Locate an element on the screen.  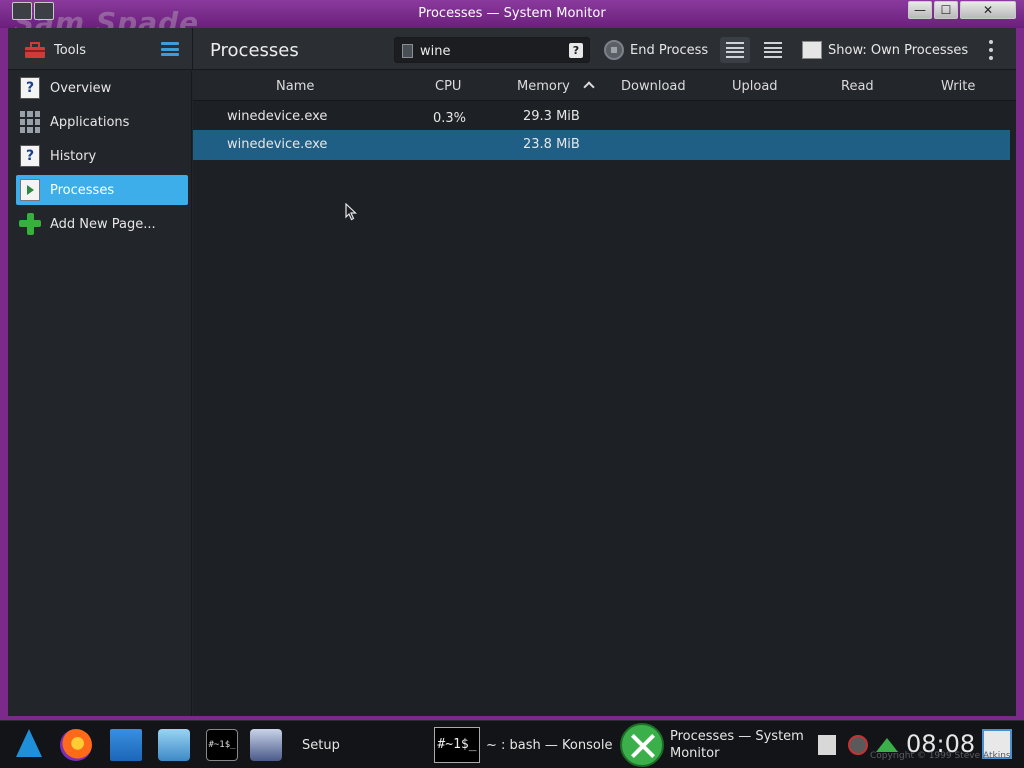
toolbar-divider is located at coordinates (192, 49).